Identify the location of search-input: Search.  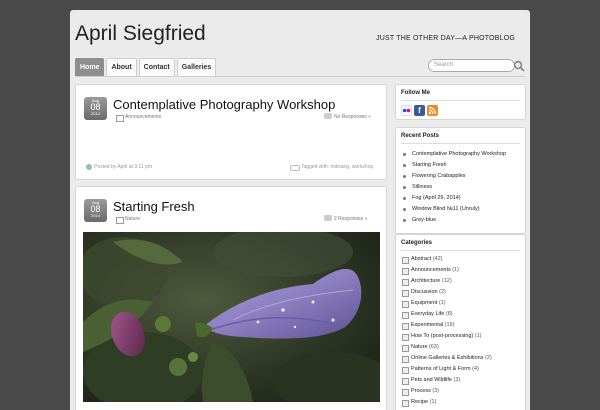
(471, 65).